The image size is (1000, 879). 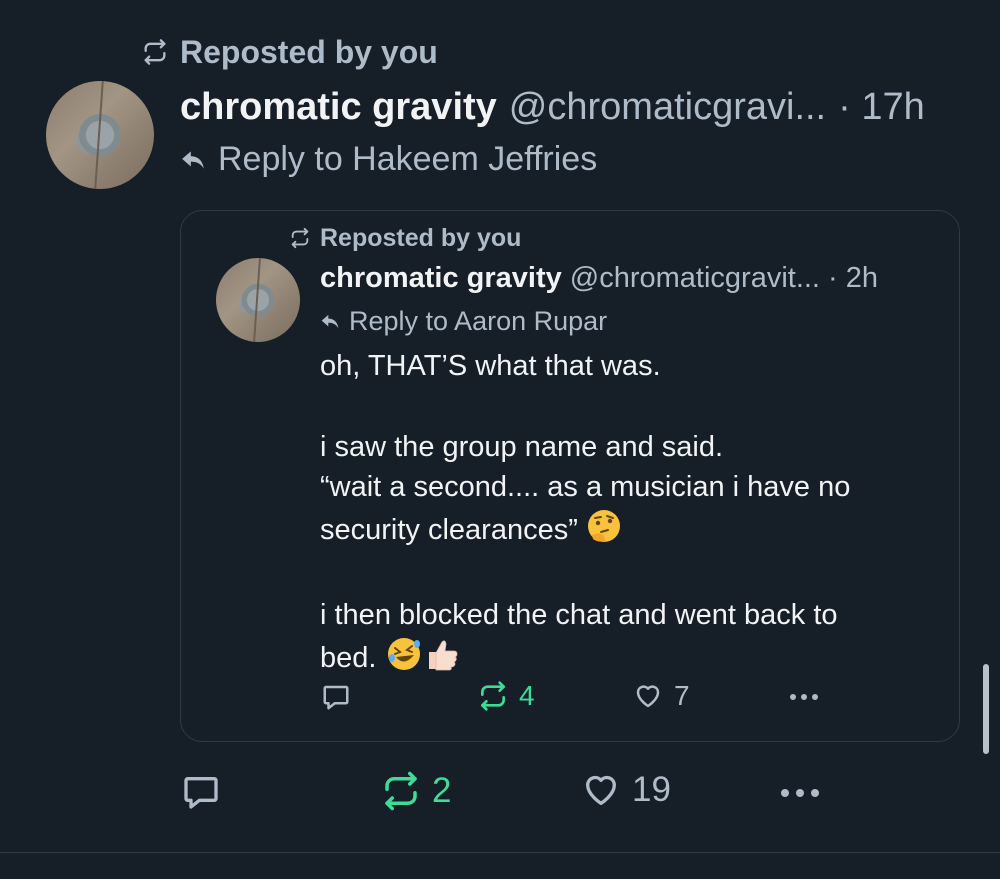 What do you see at coordinates (651, 789) in the screenshot?
I see `like-count: 19` at bounding box center [651, 789].